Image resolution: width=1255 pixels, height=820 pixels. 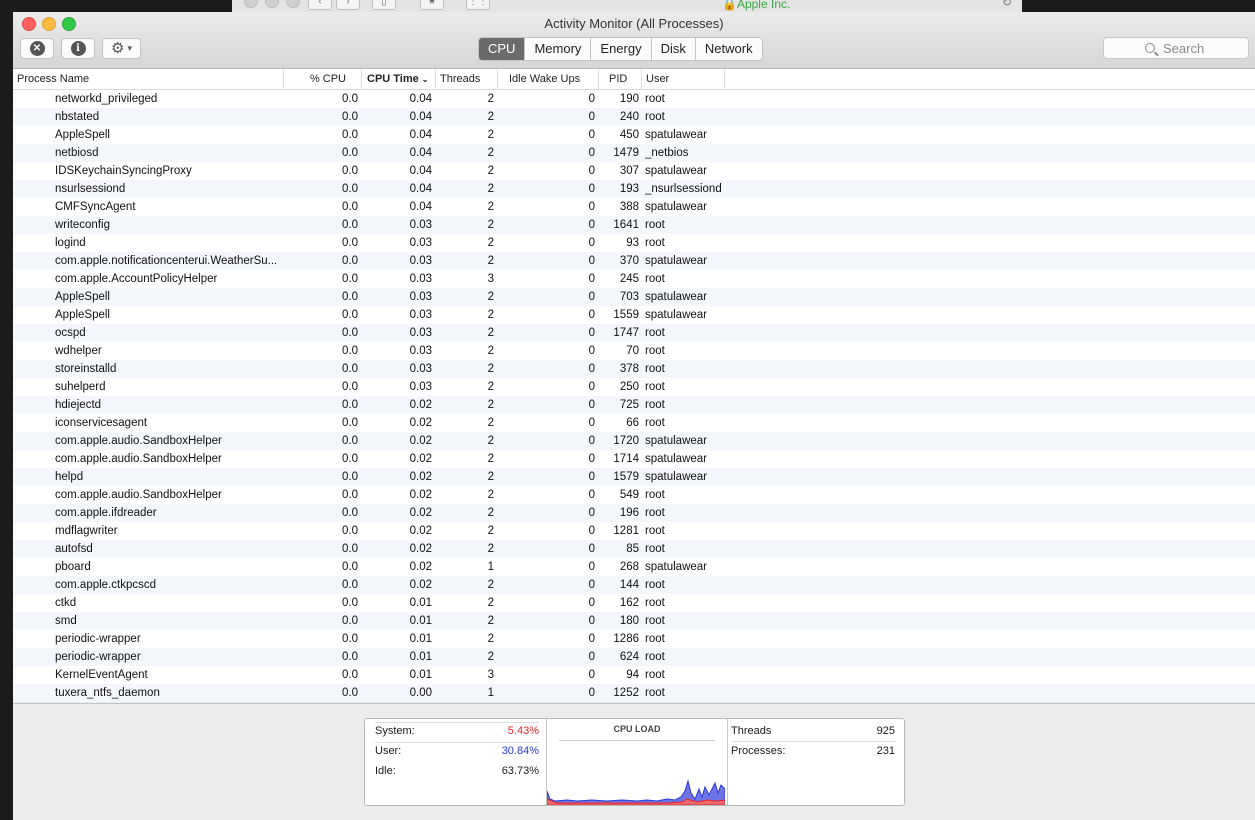 I want to click on column-header-threads: Threads, so click(x=467, y=79).